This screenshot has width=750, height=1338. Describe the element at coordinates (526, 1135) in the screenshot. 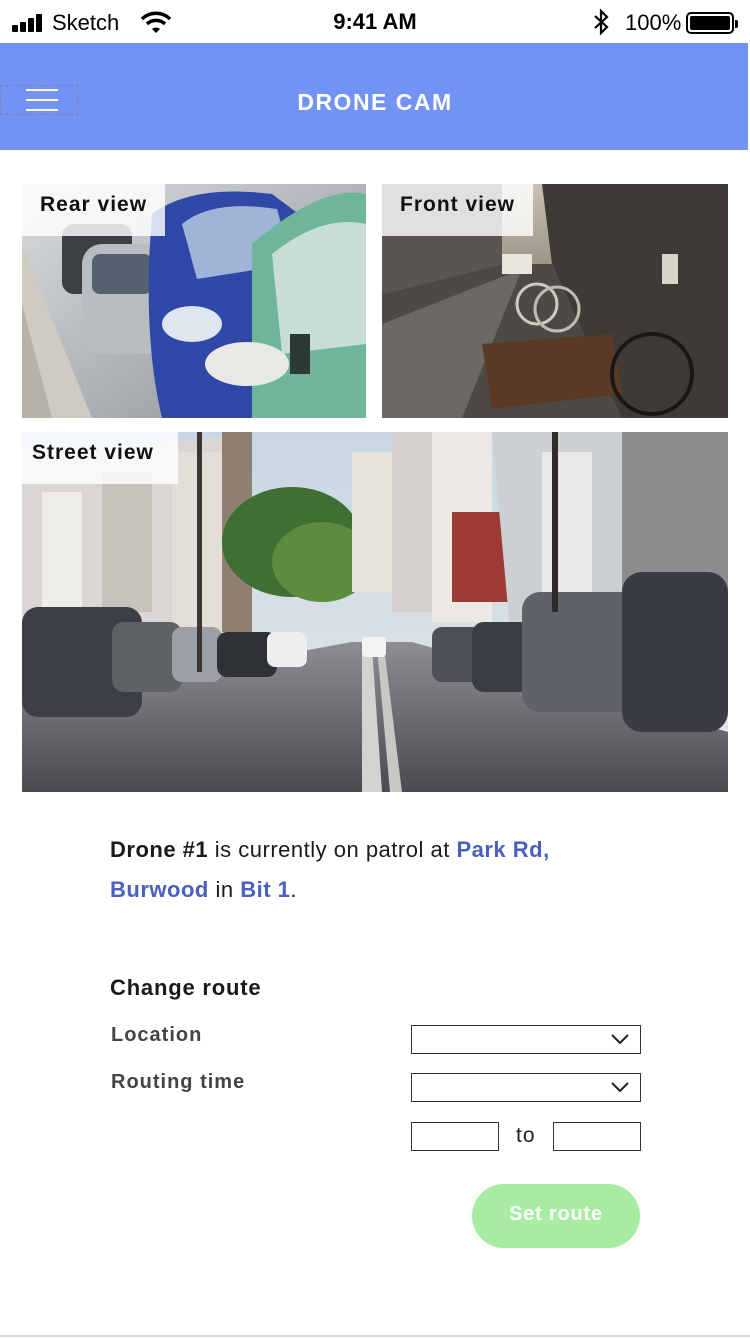

I see `to-label: to` at that location.